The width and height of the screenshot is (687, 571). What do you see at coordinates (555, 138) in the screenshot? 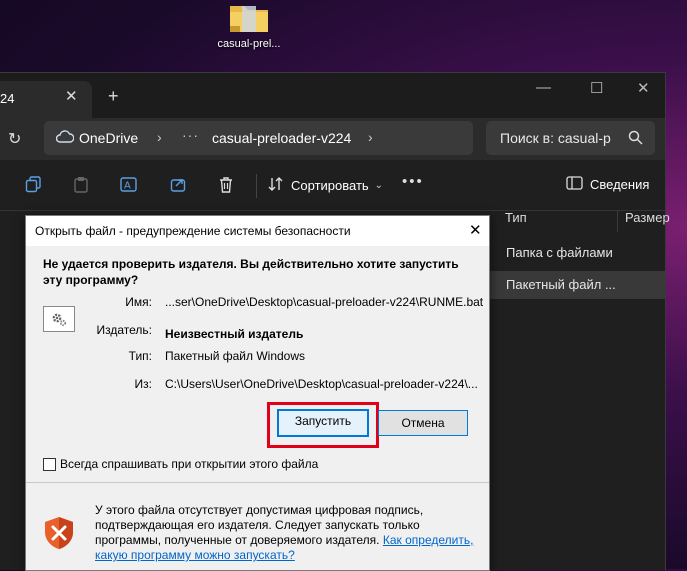
I see `search-placeholder: Поиск в: casual-p` at bounding box center [555, 138].